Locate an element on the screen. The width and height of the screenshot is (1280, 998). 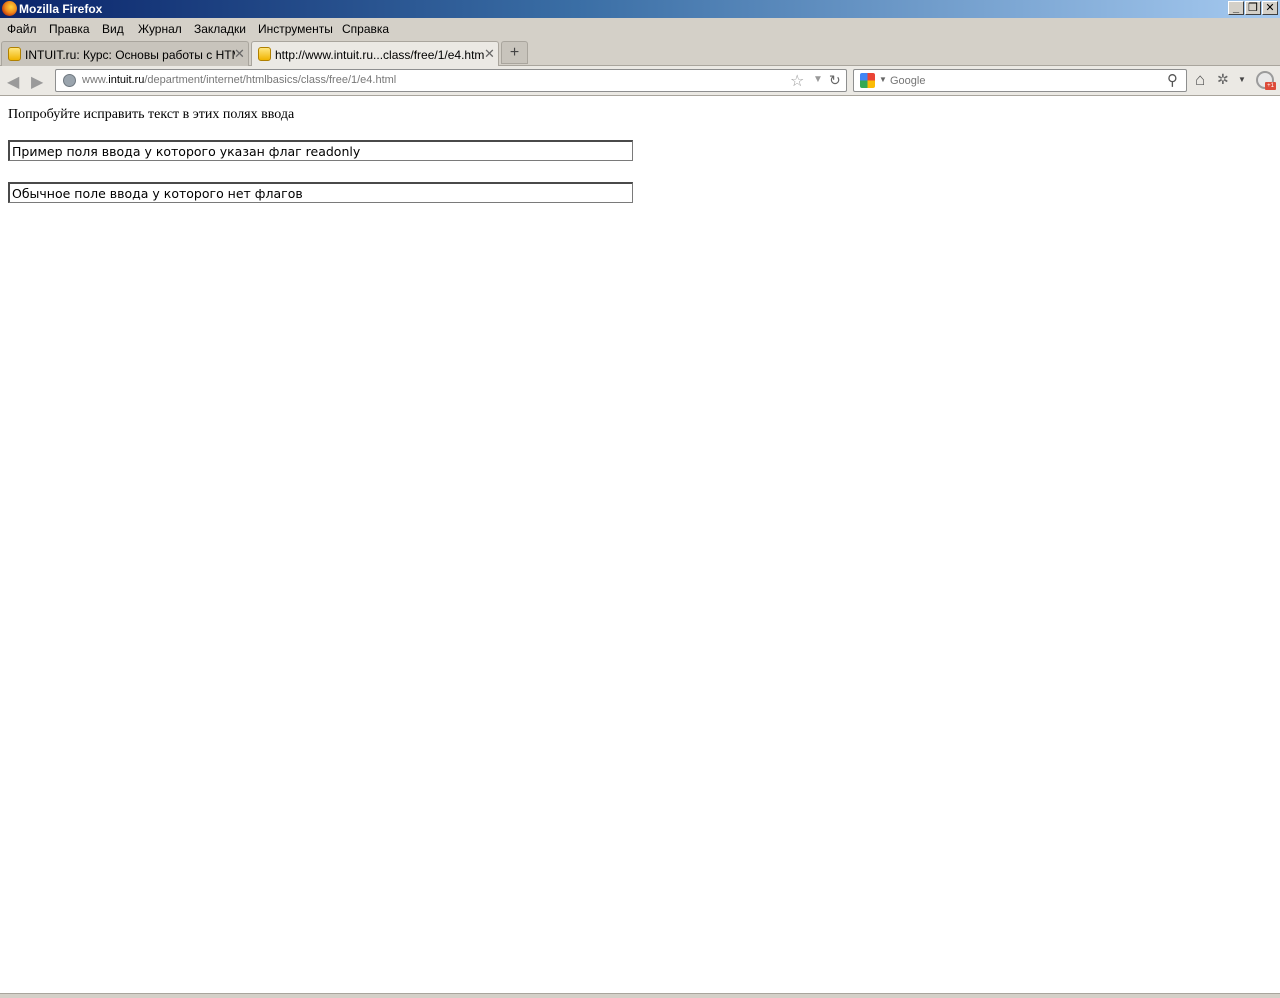
window-titlebar: Mozilla Firefox _ ❐ ✕ is located at coordinates (640, 9).